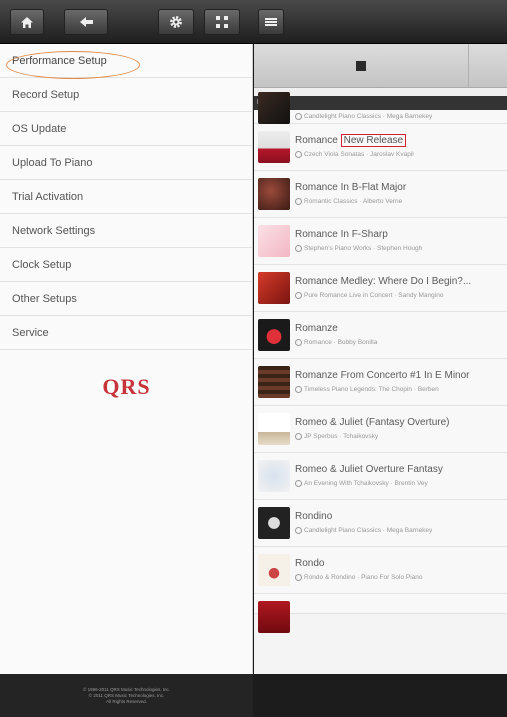 The height and width of the screenshot is (717, 507). What do you see at coordinates (126, 701) in the screenshot?
I see `copyright-line: All Rights Reserved.` at bounding box center [126, 701].